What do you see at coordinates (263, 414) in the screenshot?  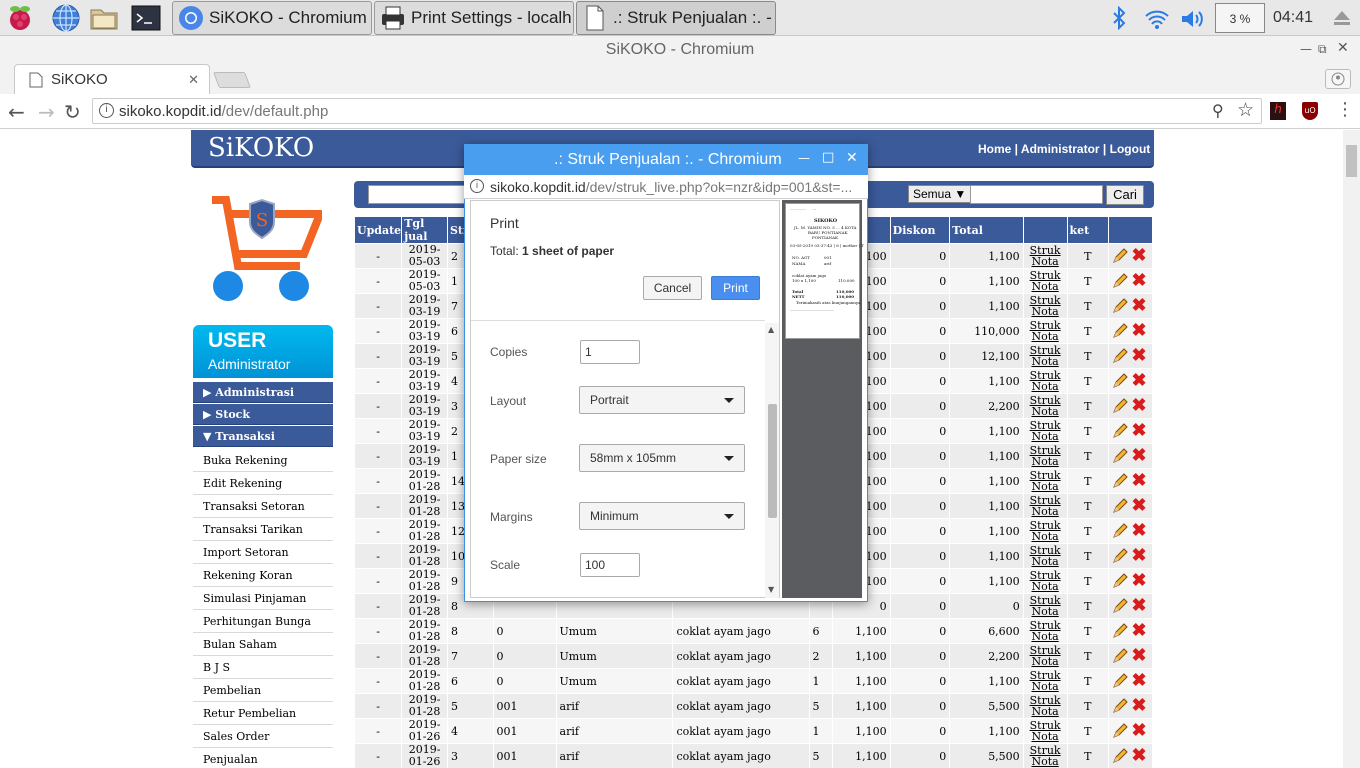 I see `section-stock: ▶ Stock` at bounding box center [263, 414].